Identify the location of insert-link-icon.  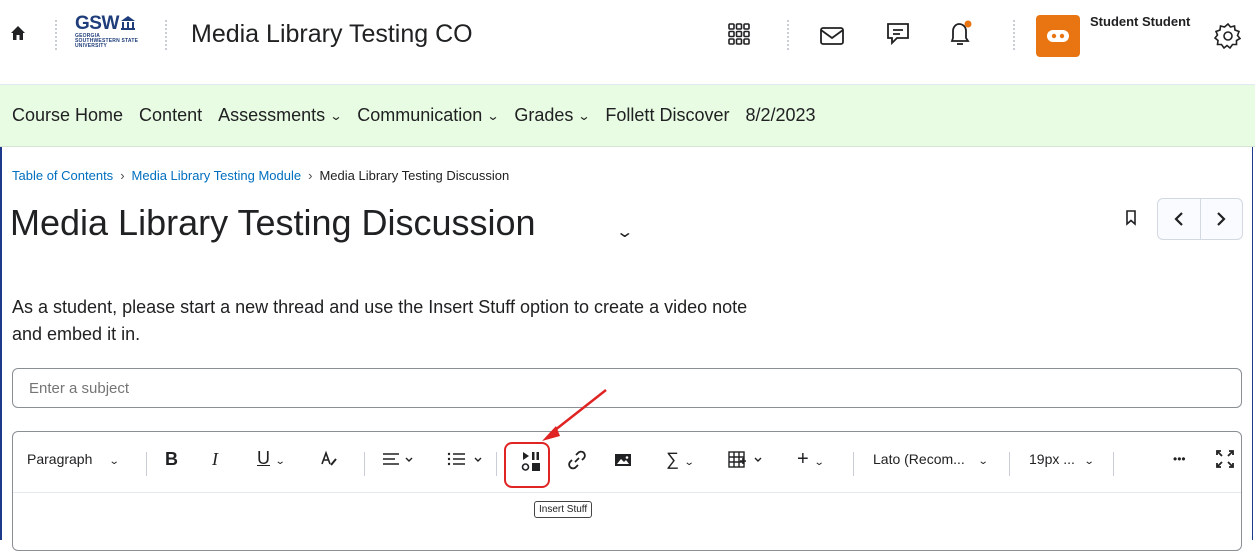
(577, 462).